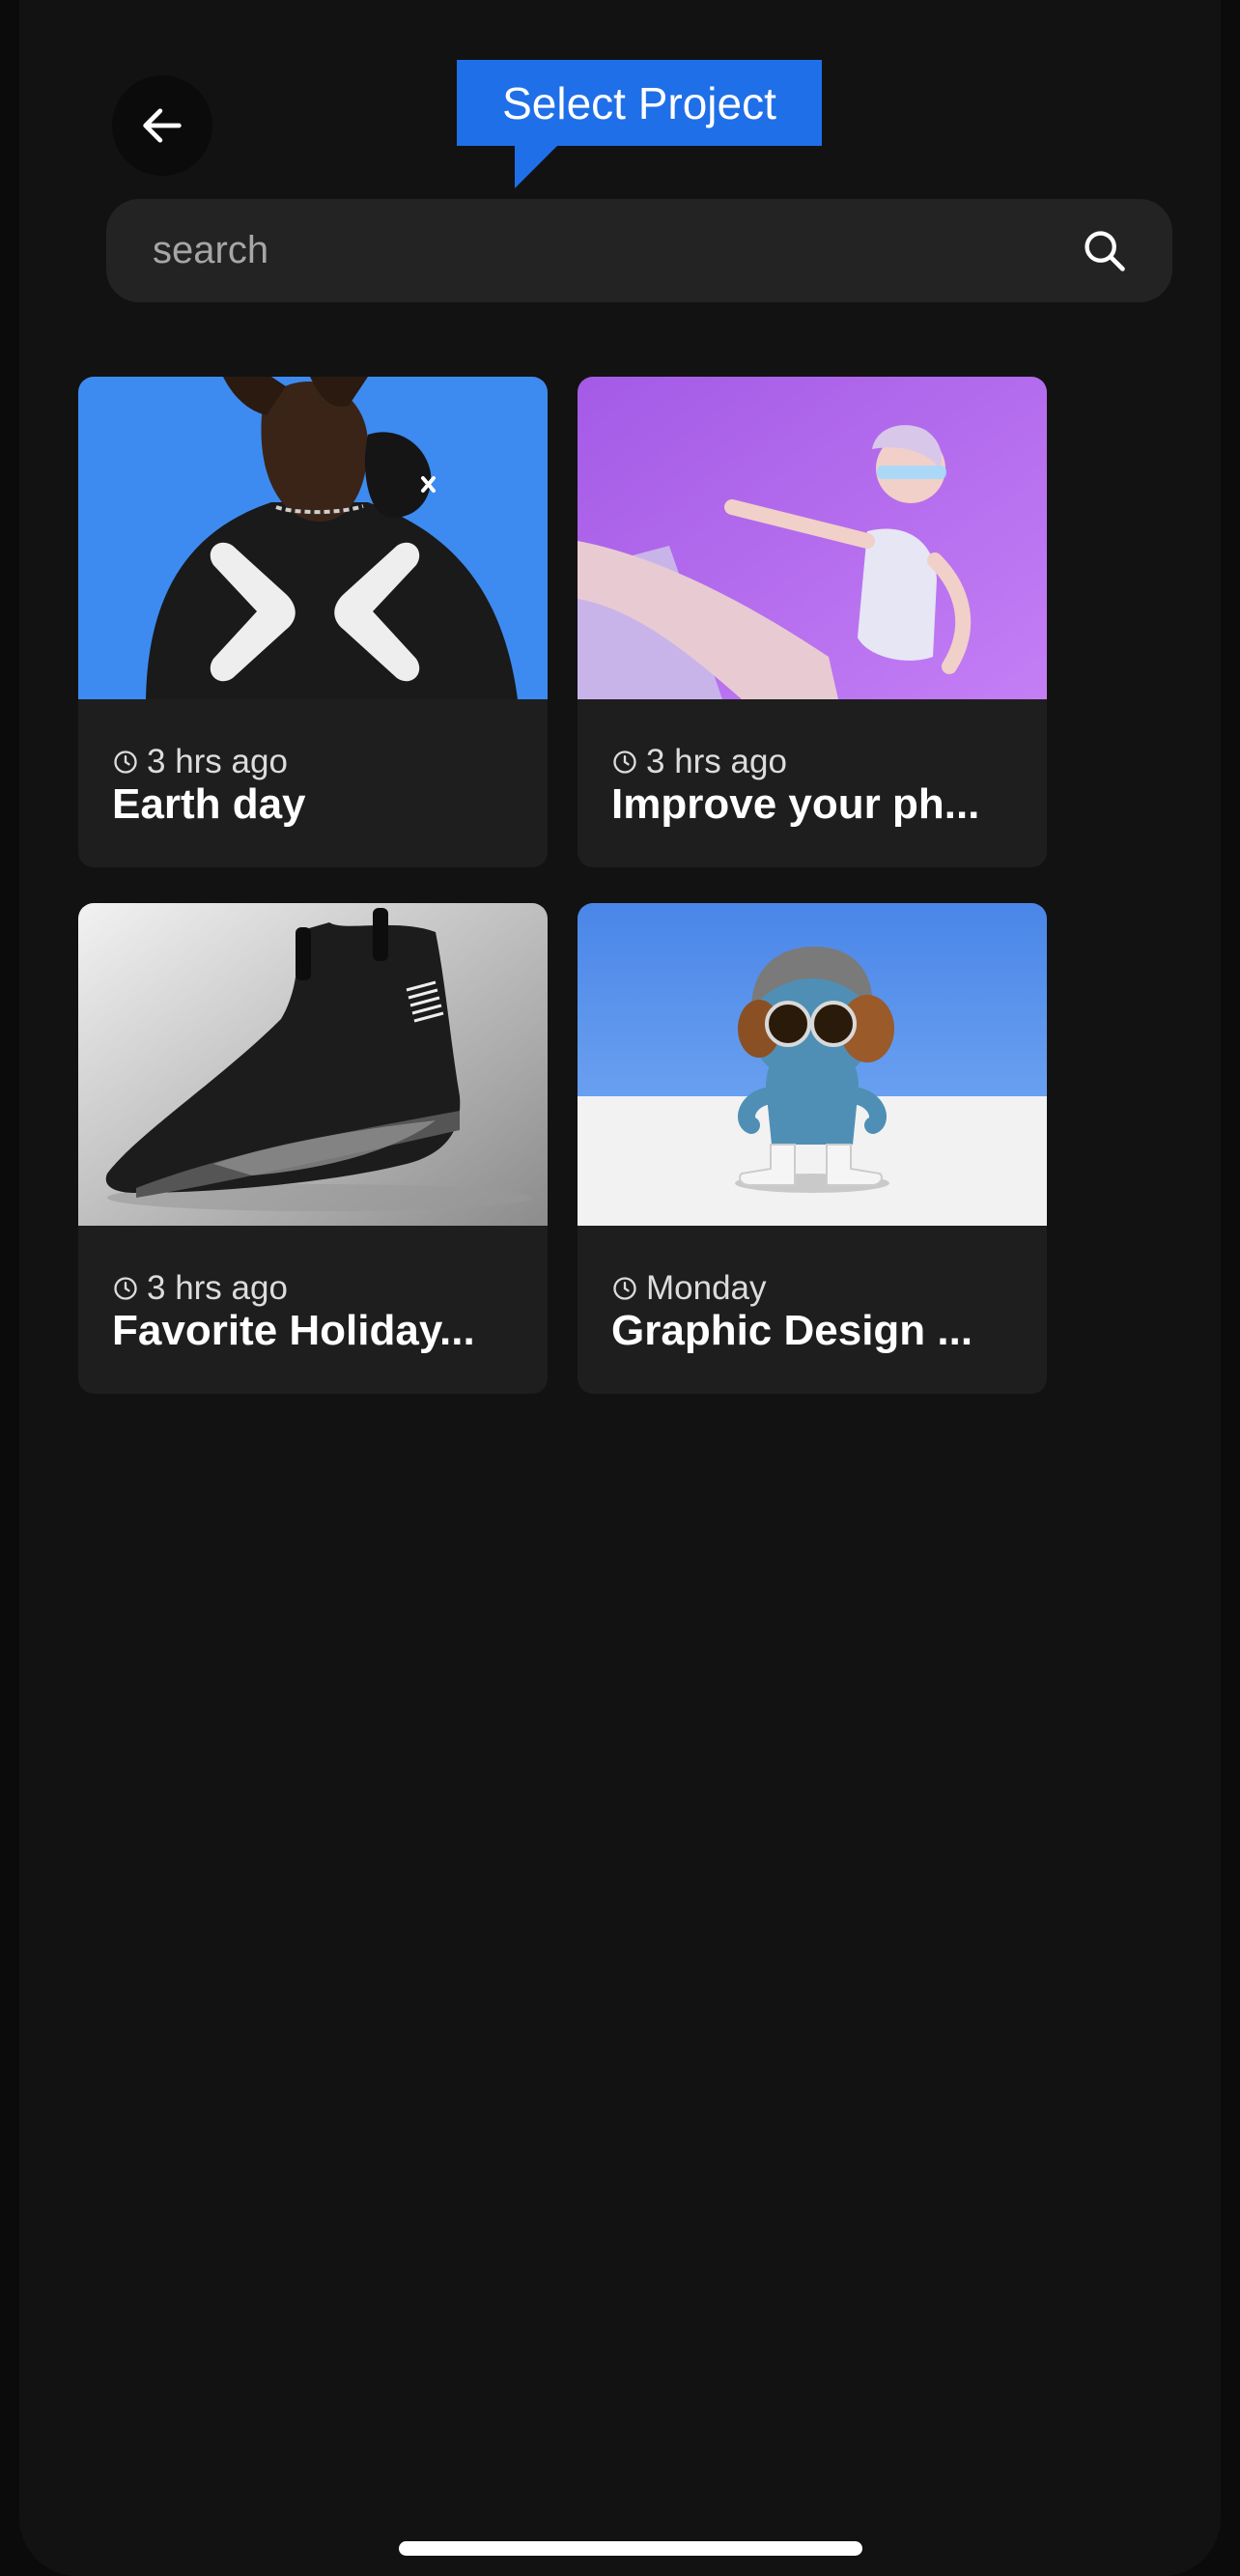 This screenshot has width=1240, height=2576. I want to click on search-input, so click(615, 250).